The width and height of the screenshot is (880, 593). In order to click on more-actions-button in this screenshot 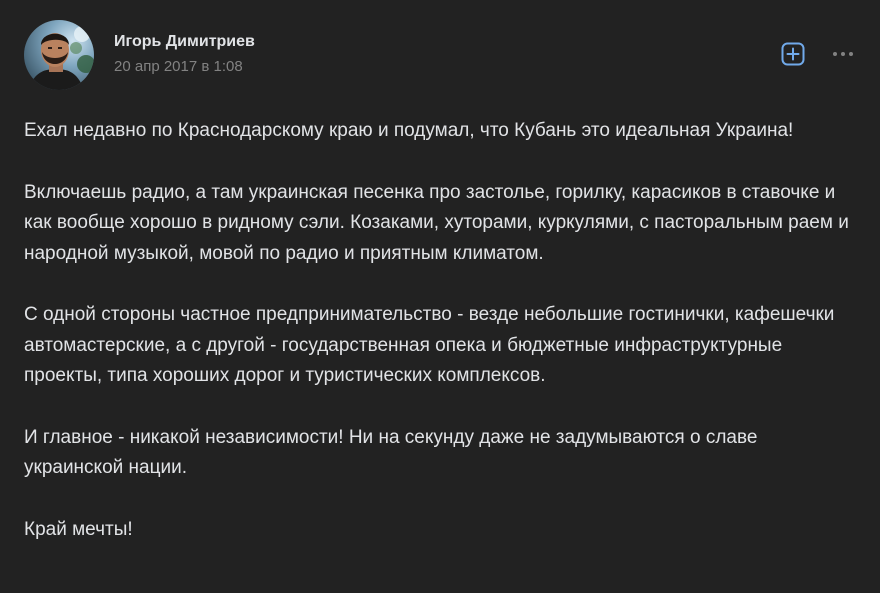, I will do `click(843, 54)`.